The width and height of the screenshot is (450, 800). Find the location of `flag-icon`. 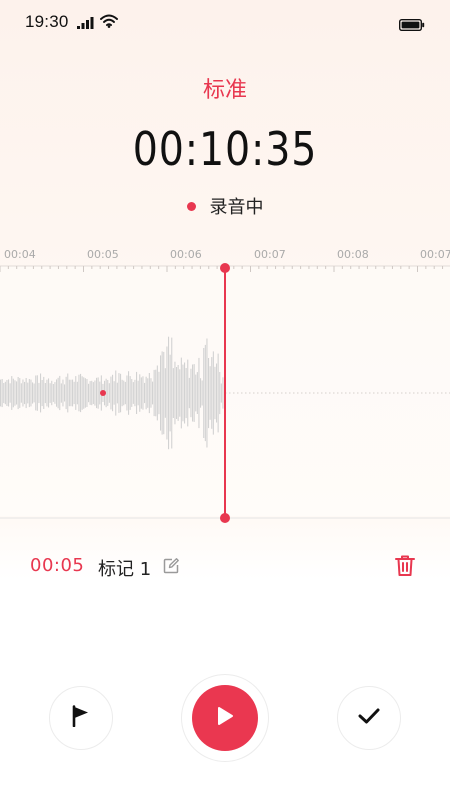

flag-icon is located at coordinates (81, 718).